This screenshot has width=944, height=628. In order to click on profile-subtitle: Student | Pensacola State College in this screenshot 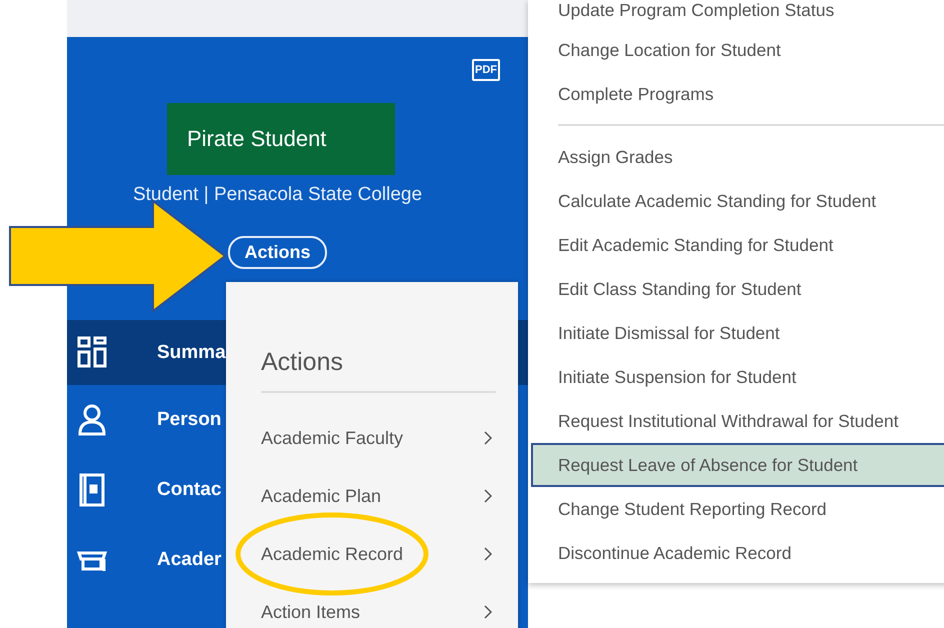, I will do `click(277, 195)`.